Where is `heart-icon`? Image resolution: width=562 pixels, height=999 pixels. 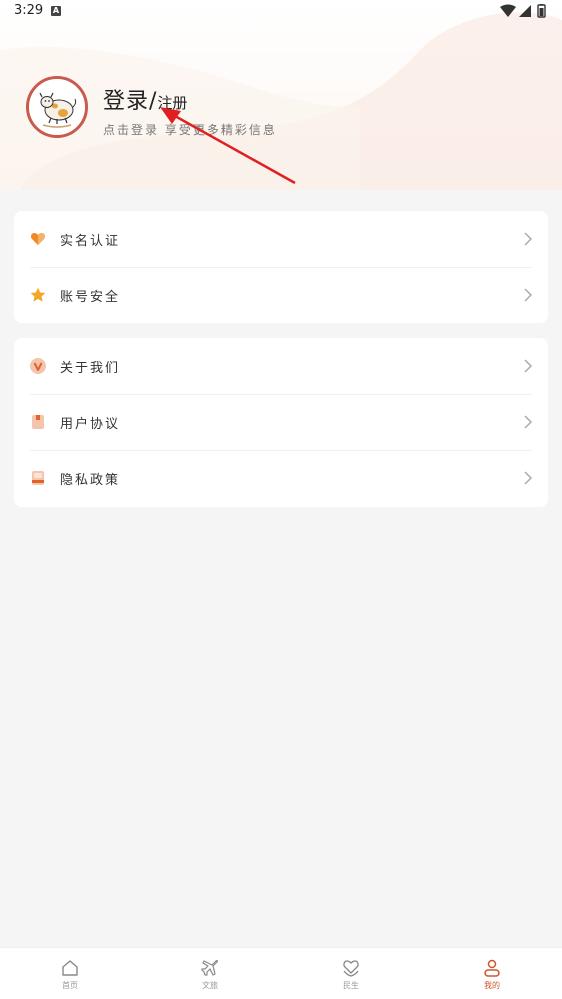
heart-icon is located at coordinates (38, 239).